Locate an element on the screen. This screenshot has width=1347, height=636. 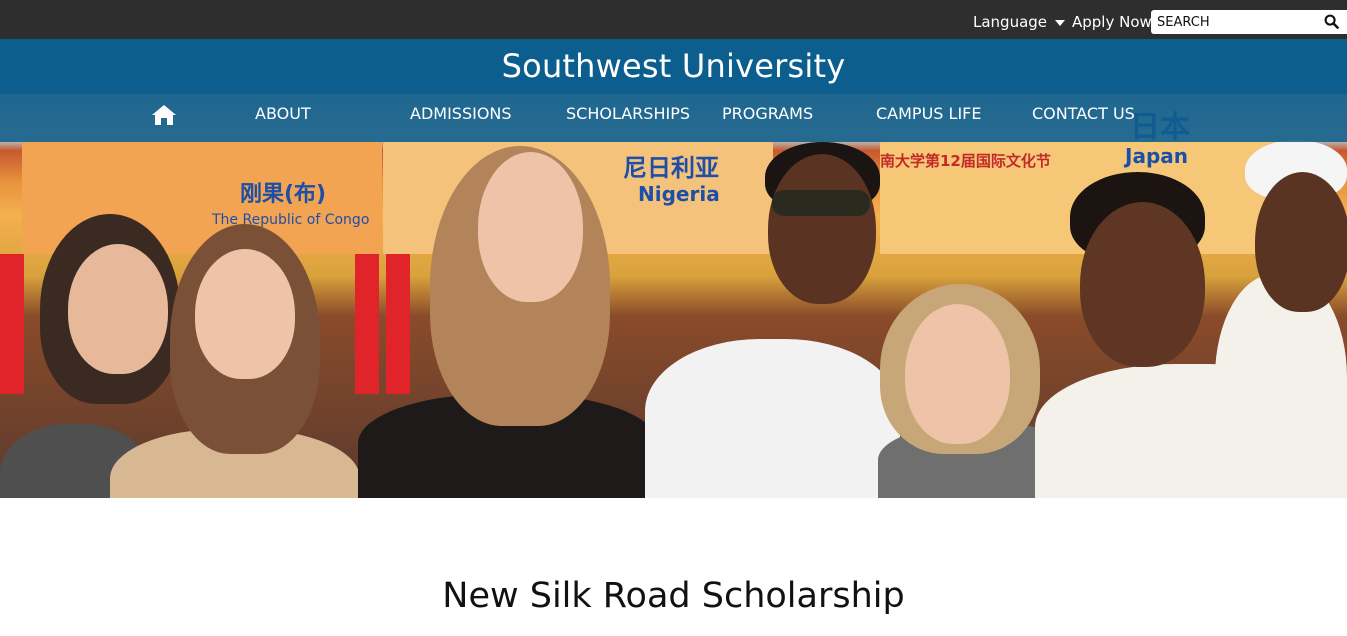
search-box is located at coordinates (1249, 22).